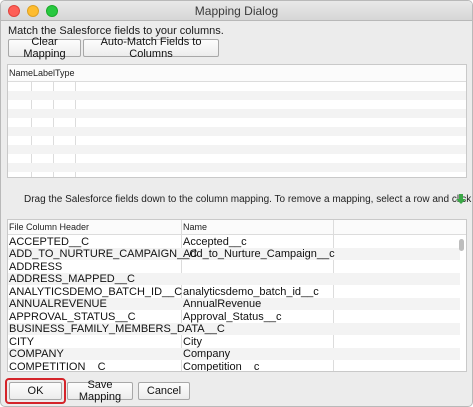 Image resolution: width=473 pixels, height=407 pixels. I want to click on save-mapping-button: Save Mapping, so click(100, 391).